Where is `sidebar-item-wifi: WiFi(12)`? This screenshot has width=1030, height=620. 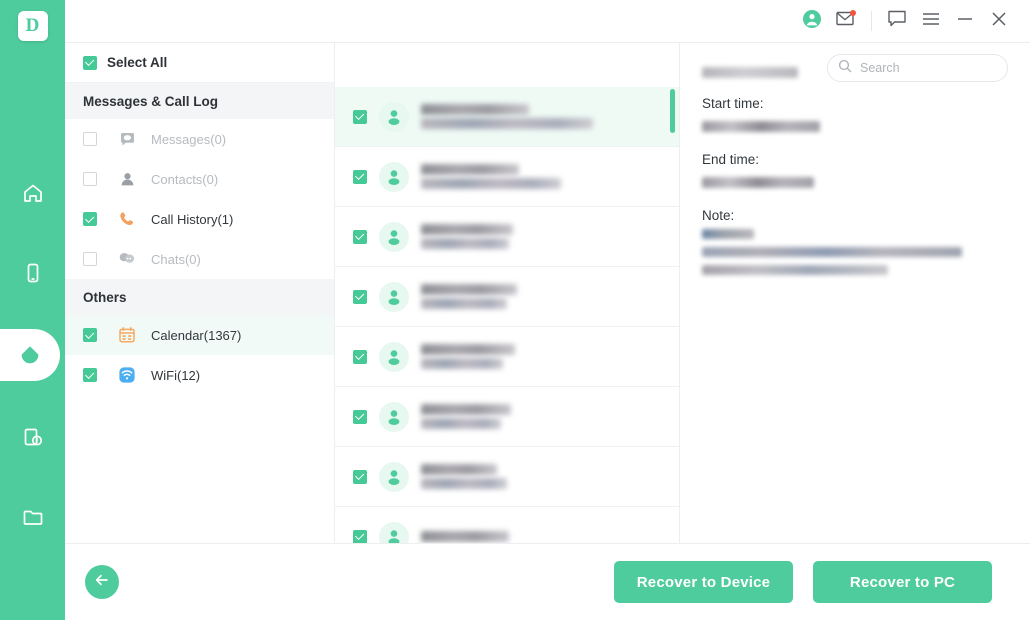 sidebar-item-wifi: WiFi(12) is located at coordinates (199, 375).